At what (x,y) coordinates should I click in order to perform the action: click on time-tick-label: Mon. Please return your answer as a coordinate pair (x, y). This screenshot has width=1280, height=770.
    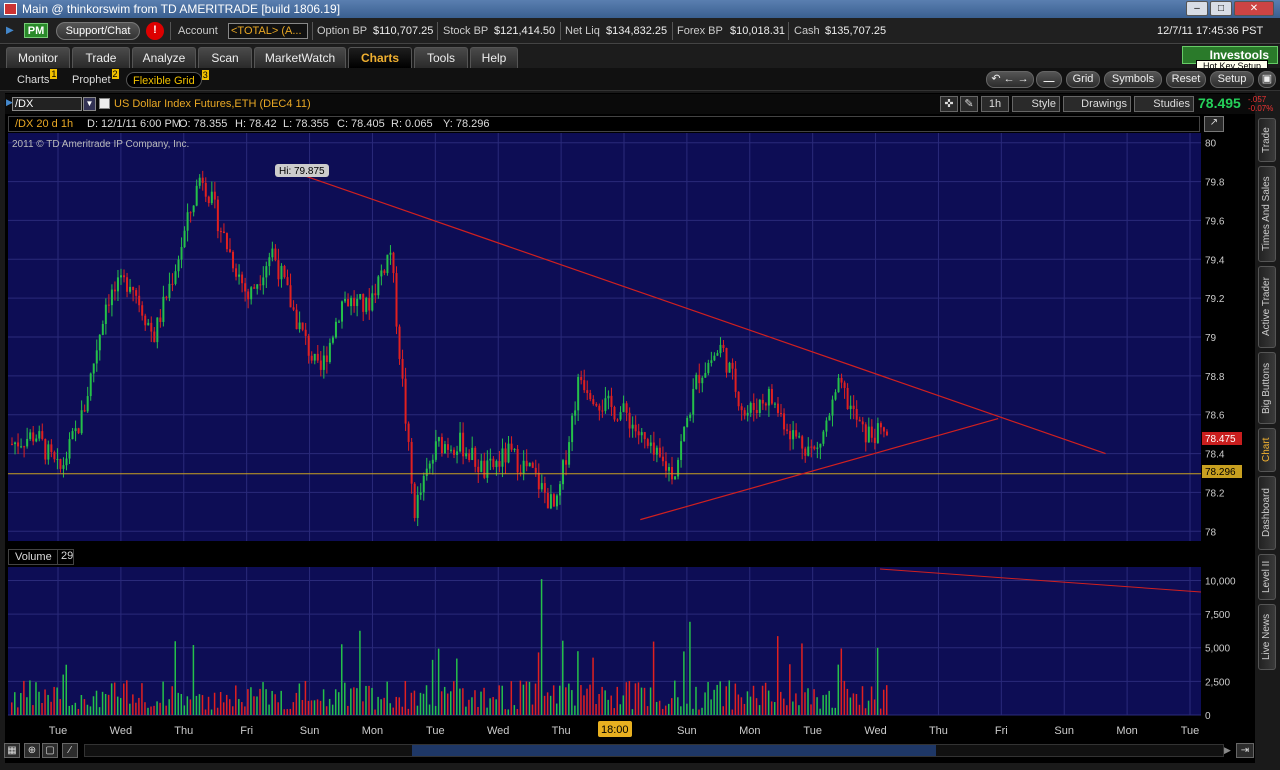
    Looking at the image, I should click on (372, 731).